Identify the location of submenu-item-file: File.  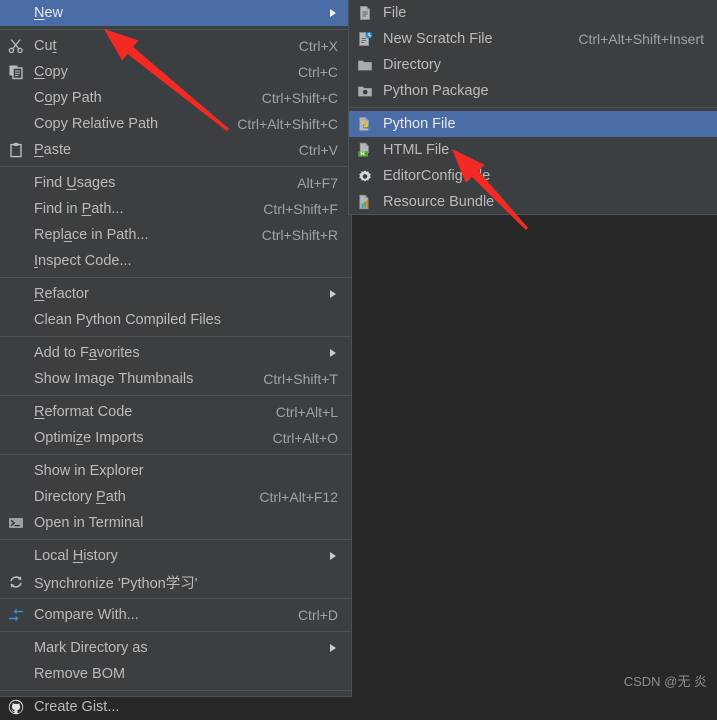
(533, 13).